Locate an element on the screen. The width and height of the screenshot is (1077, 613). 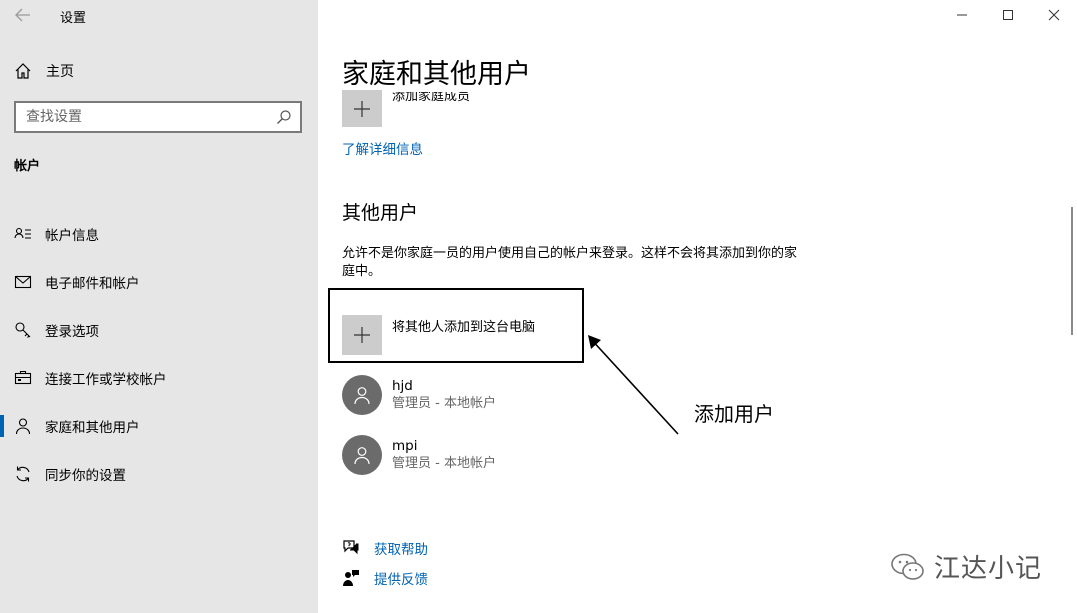
user-item-mpi: mpi 管理员 - 本地帐户 is located at coordinates (419, 455).